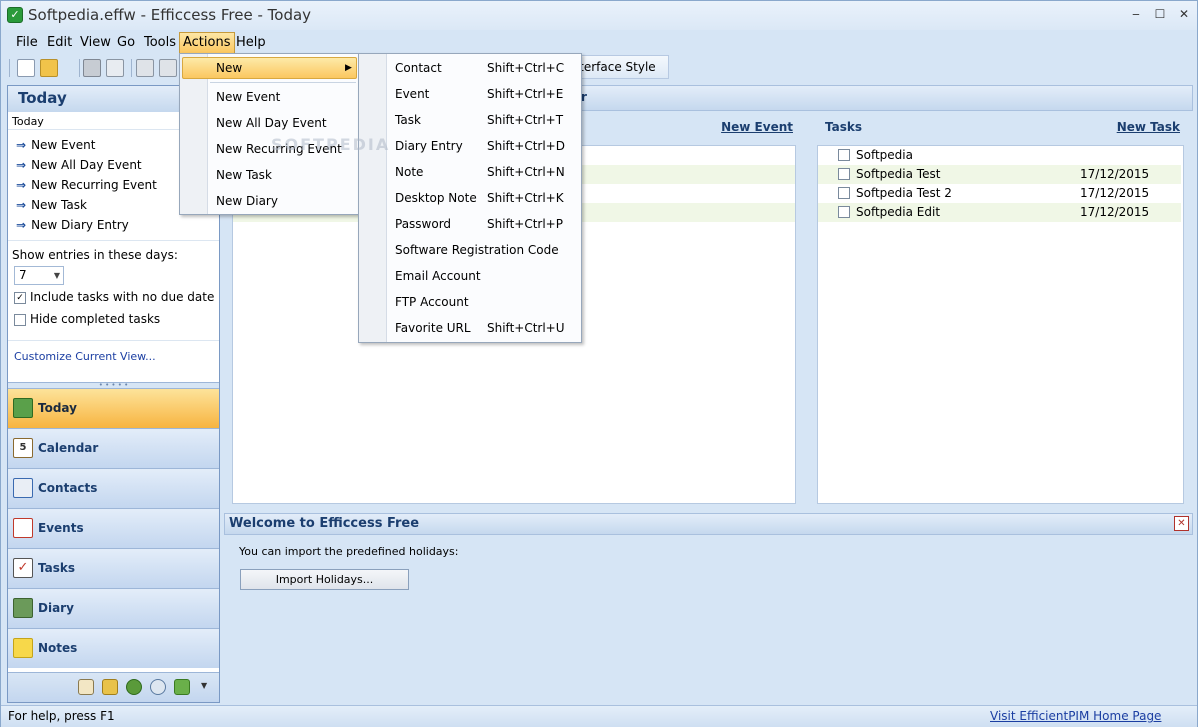  I want to click on hide-completed-label: Hide completed tasks, so click(95, 319).